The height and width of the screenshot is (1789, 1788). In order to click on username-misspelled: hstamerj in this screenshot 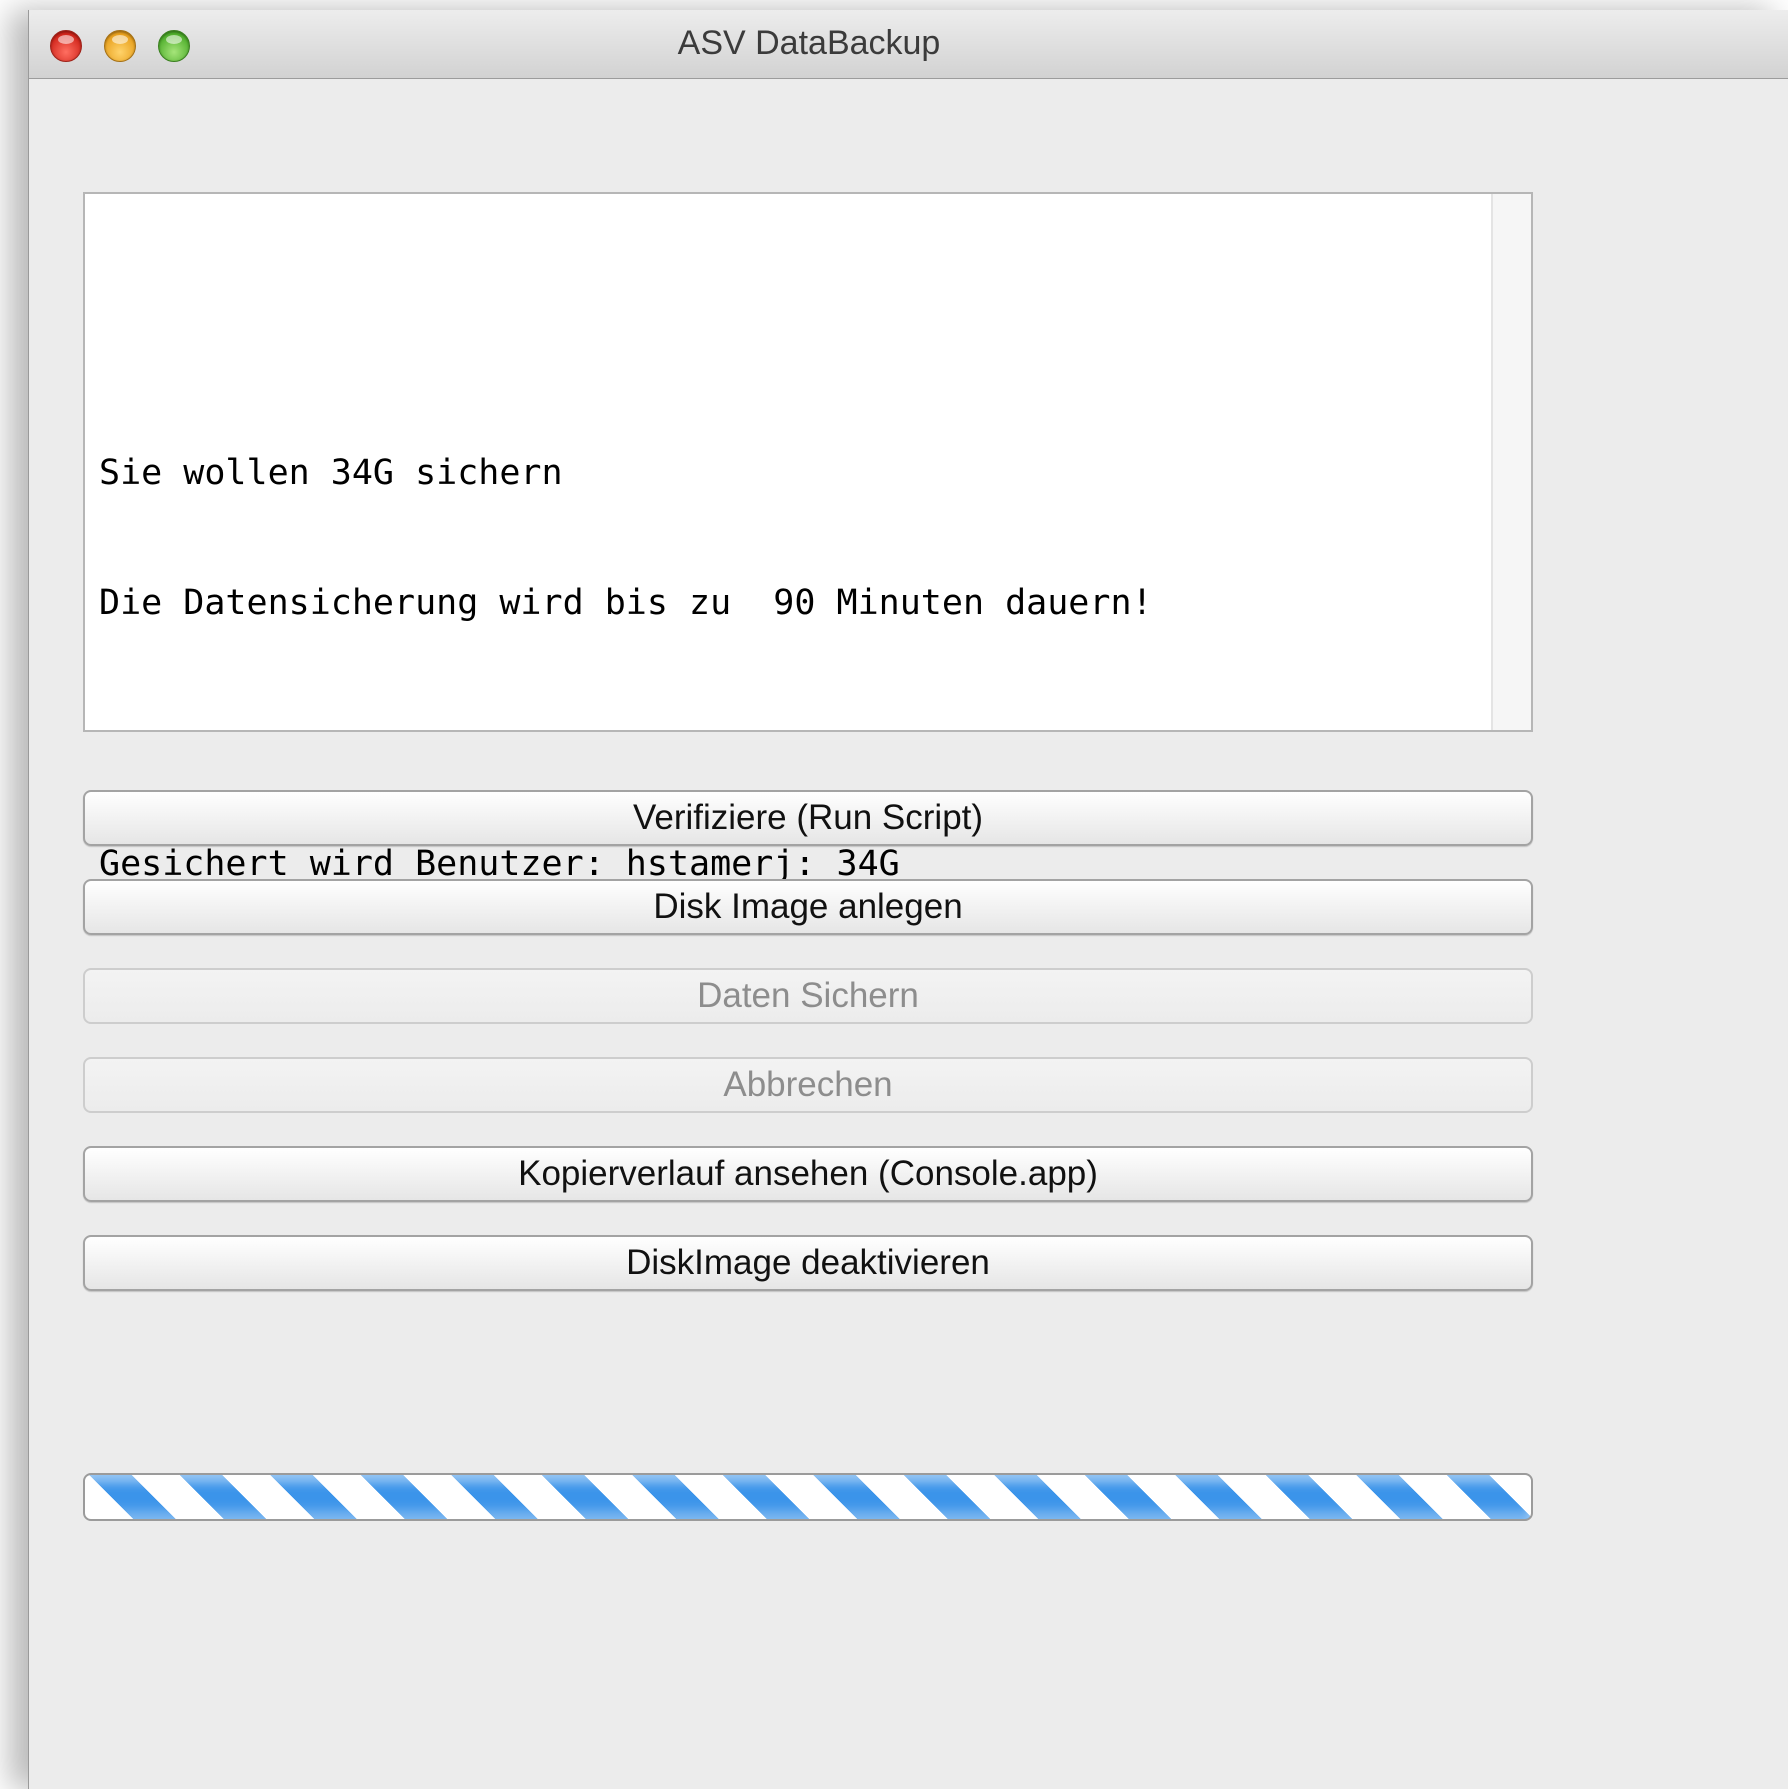, I will do `click(710, 864)`.